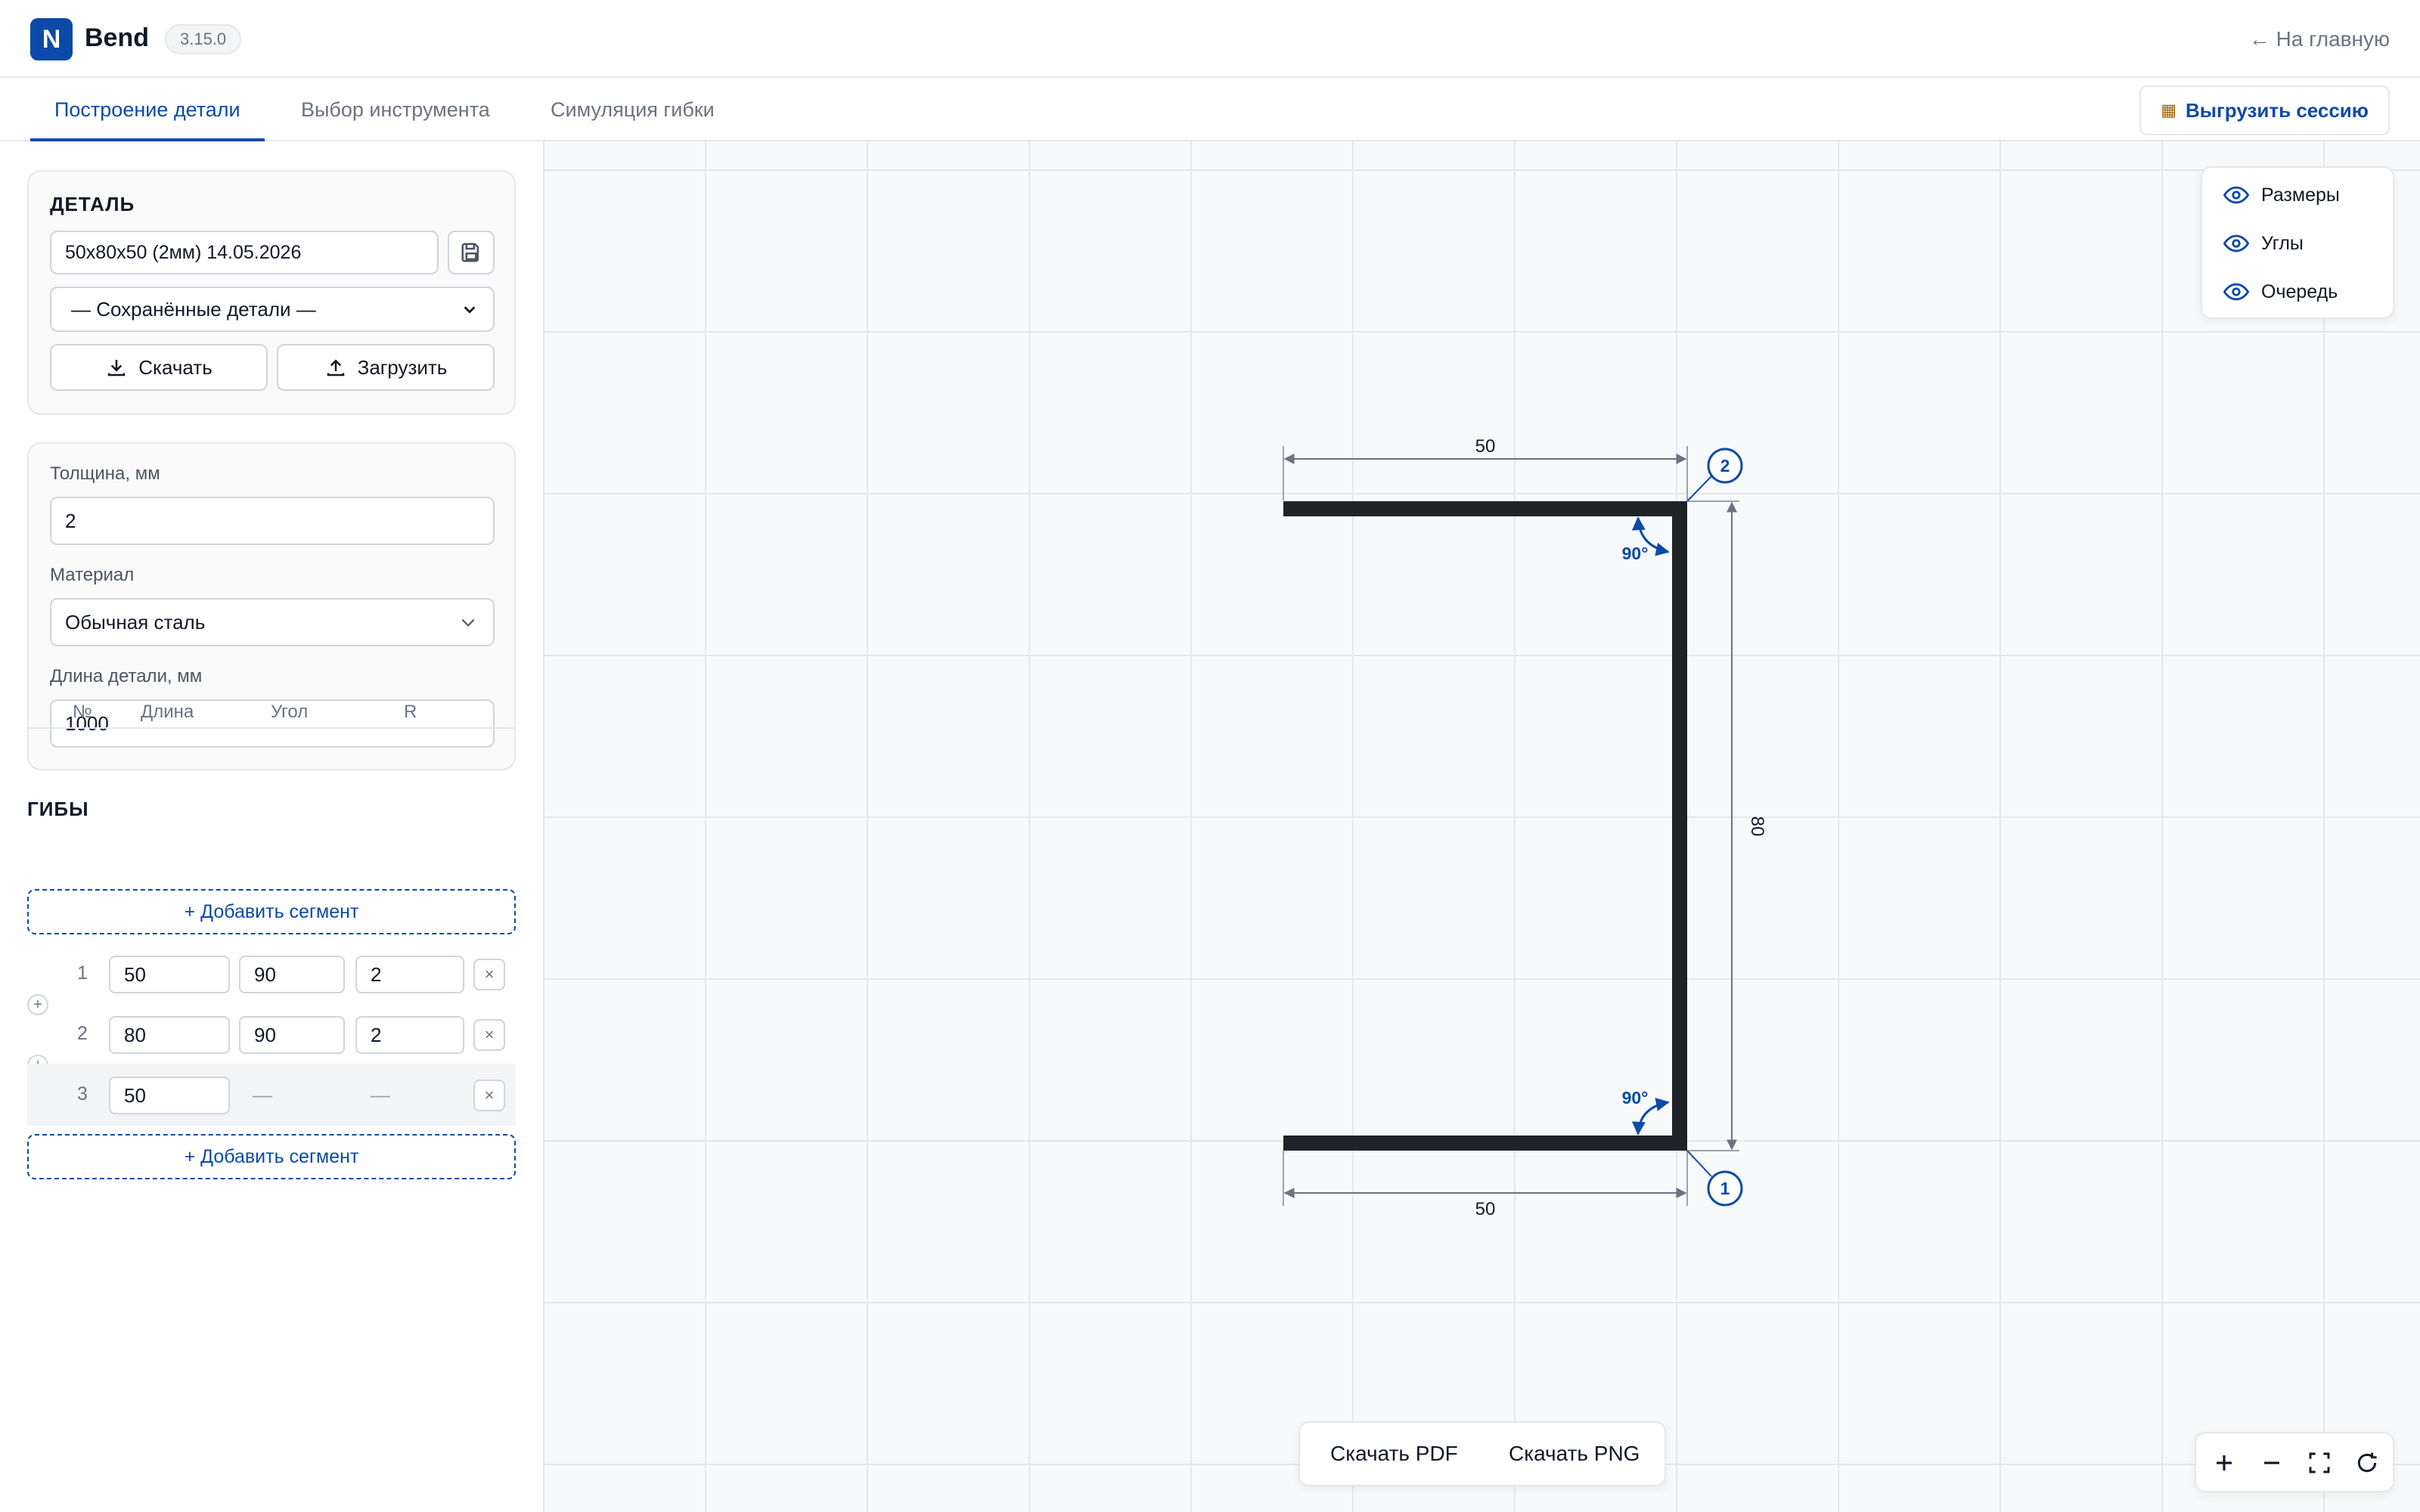 The height and width of the screenshot is (1512, 2420). I want to click on zoom-out-icon, so click(2271, 1462).